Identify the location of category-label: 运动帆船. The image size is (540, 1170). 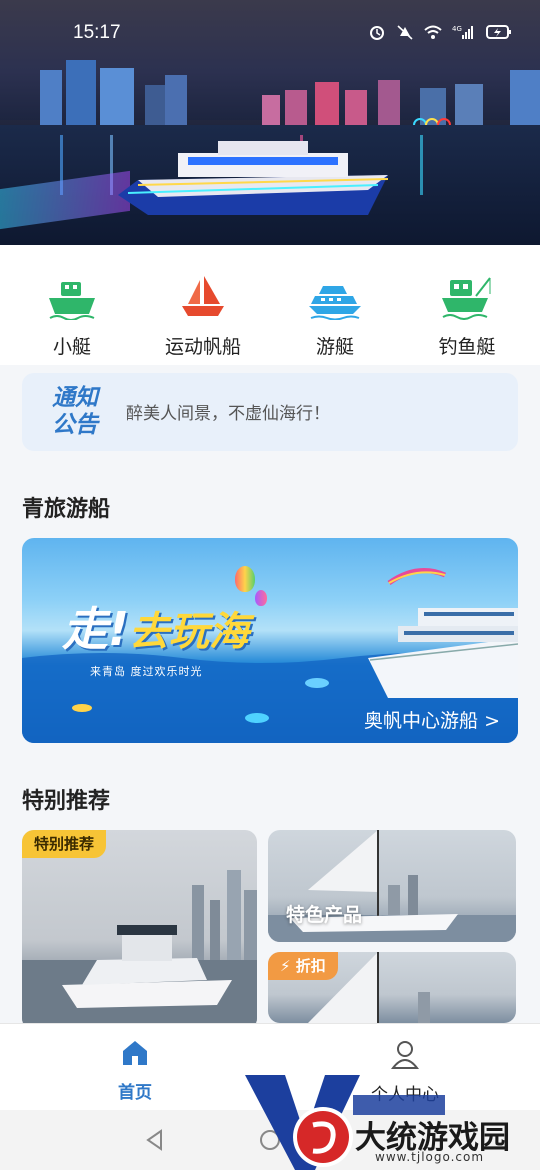
(202, 347).